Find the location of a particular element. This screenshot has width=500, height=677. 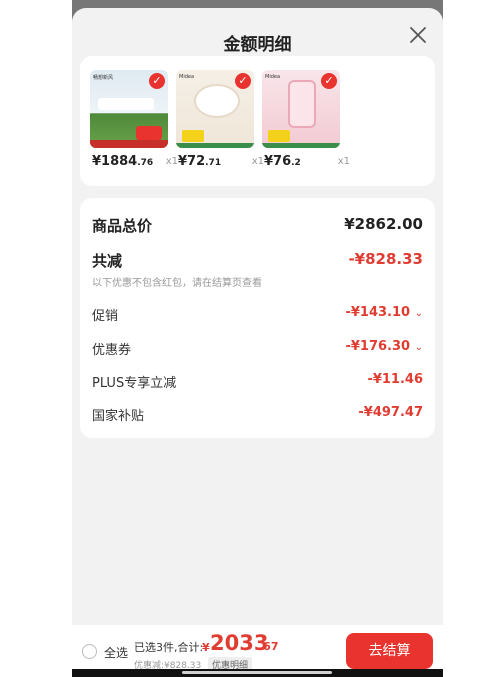

national-subsidy-value: -¥497.47 is located at coordinates (390, 412).